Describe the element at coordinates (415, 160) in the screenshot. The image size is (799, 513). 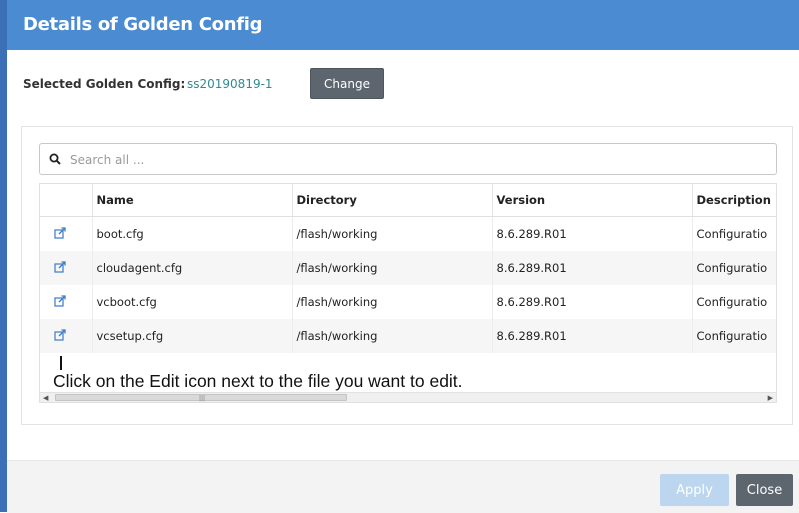
I see `search-input` at that location.